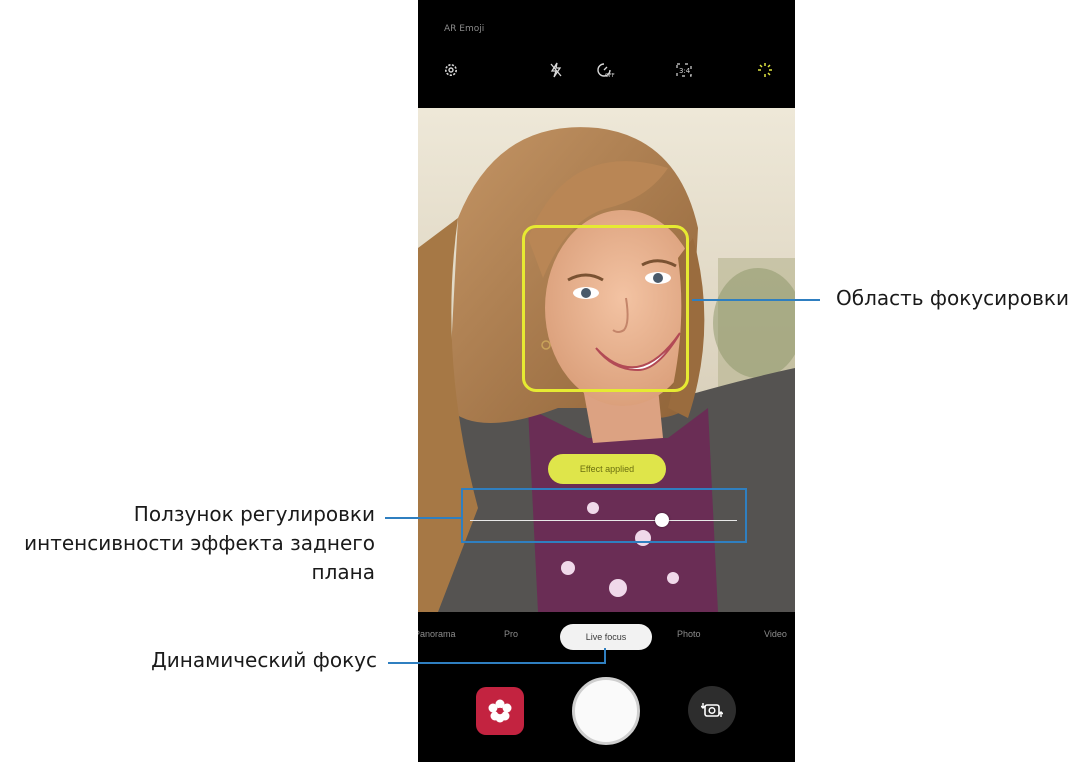 This screenshot has height=762, width=1090. Describe the element at coordinates (556, 70) in the screenshot. I see `flash-off-icon` at that location.